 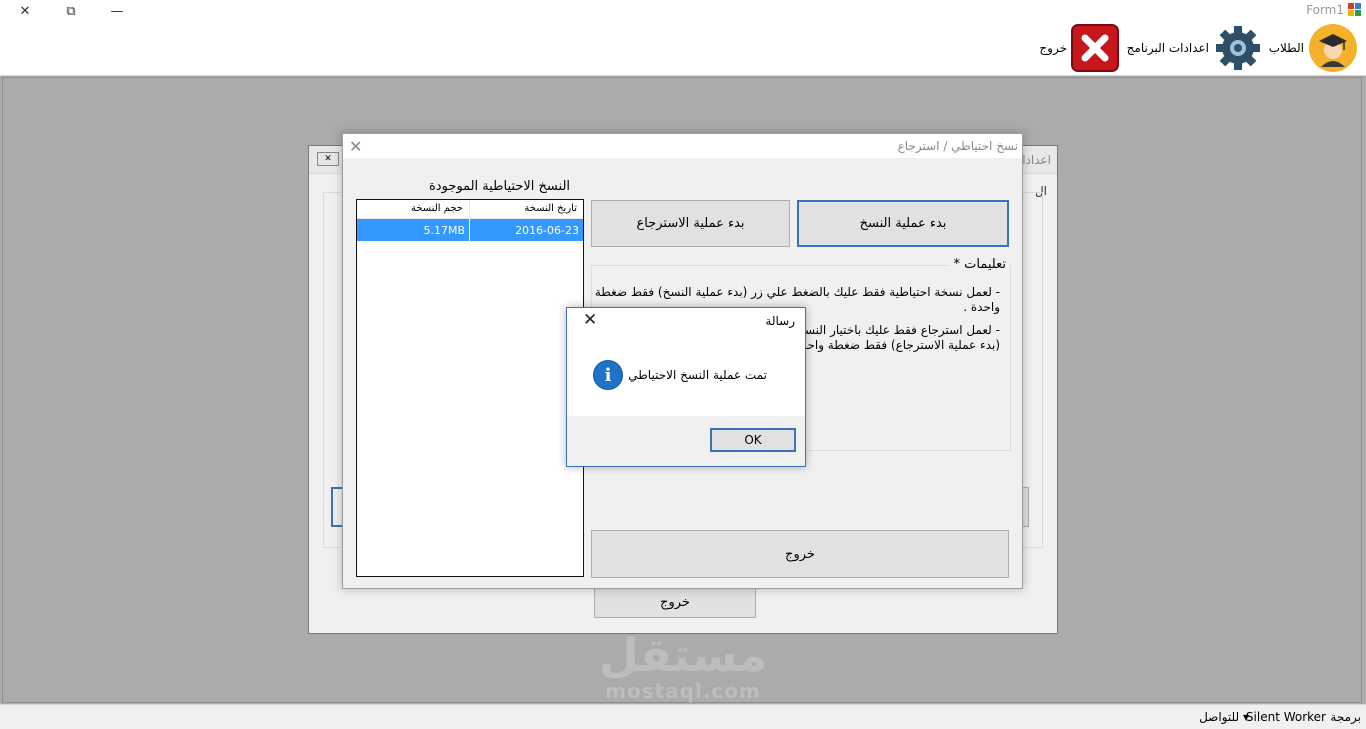 I want to click on restore-icon: ⧉, so click(x=71, y=11).